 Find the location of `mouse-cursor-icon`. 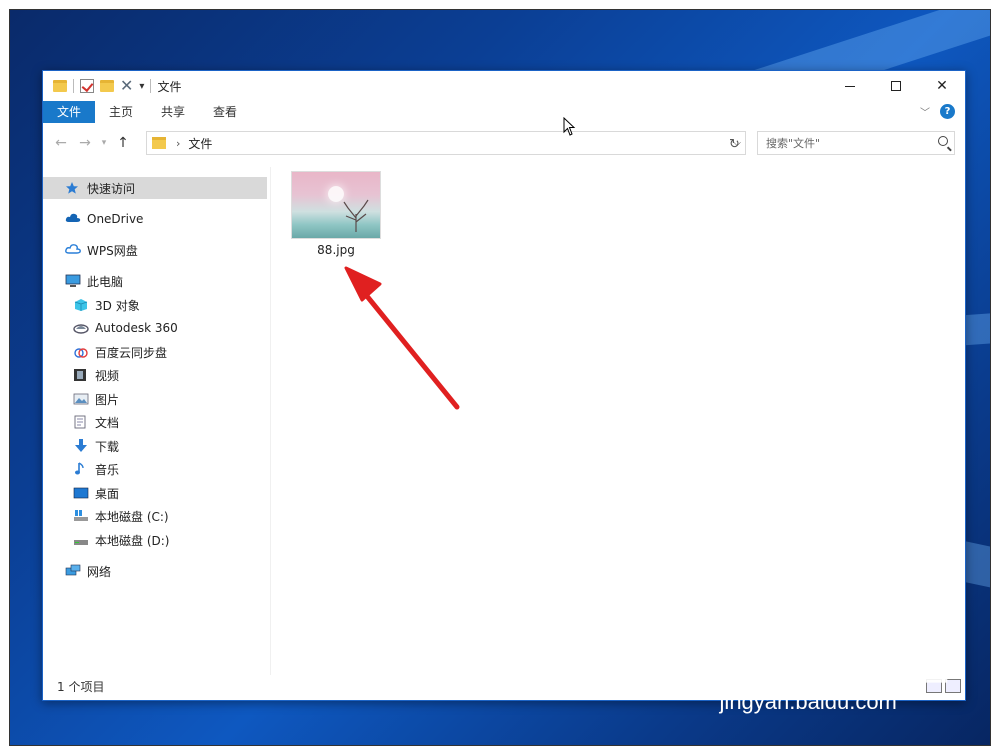

mouse-cursor-icon is located at coordinates (569, 126).